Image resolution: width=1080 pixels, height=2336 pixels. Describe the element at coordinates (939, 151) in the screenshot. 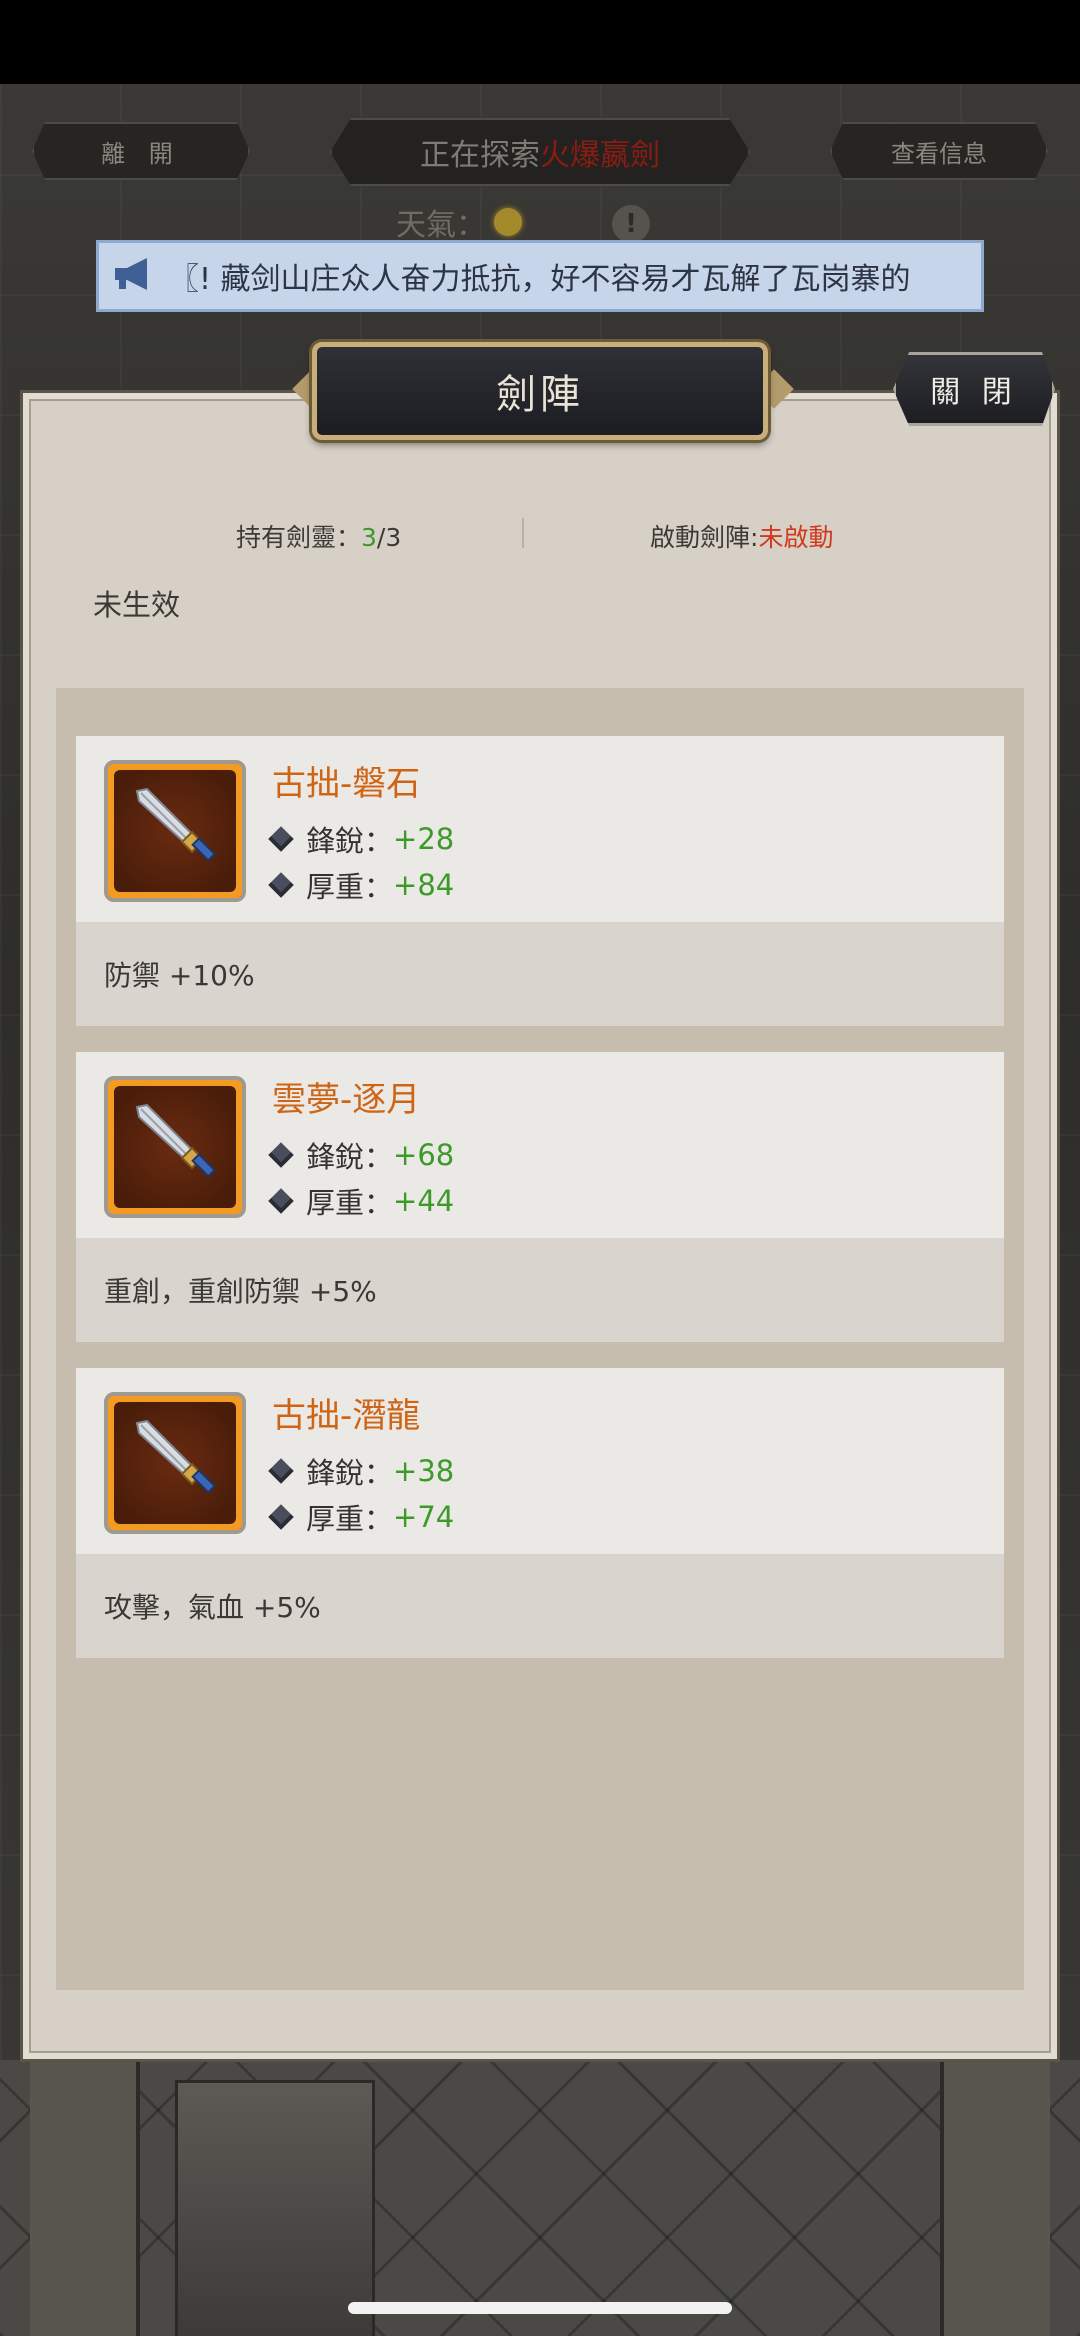

I see `view-info-button: 查看信息` at that location.